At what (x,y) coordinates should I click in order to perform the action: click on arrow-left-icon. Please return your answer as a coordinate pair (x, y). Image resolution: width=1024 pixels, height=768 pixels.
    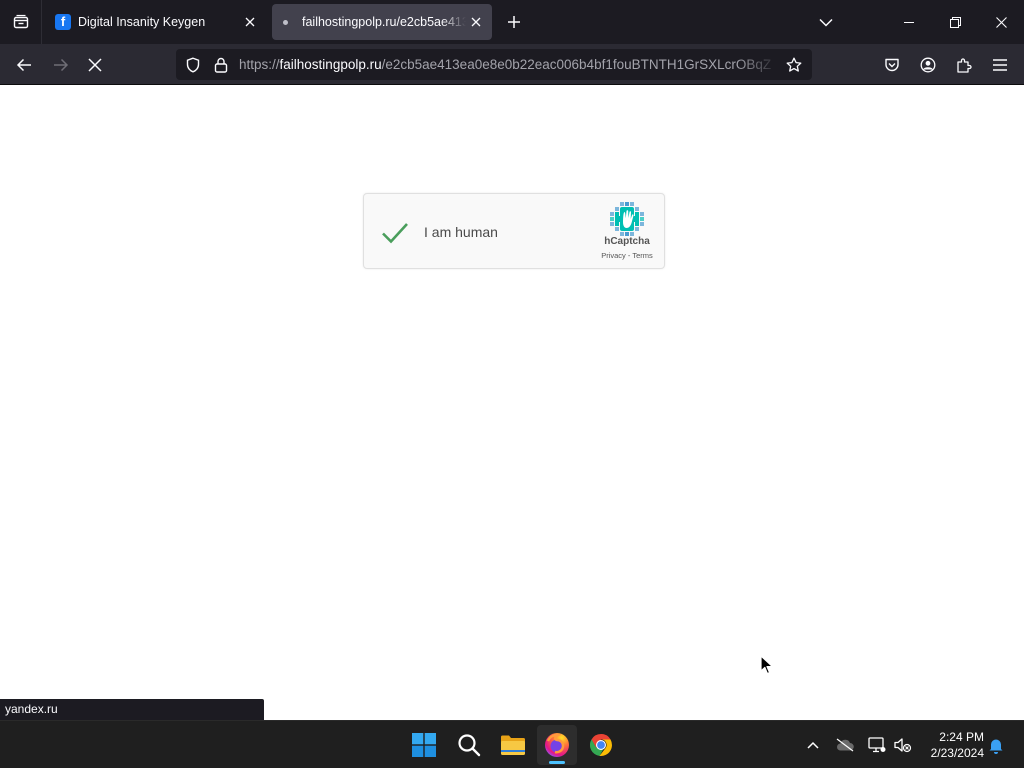
    Looking at the image, I should click on (23, 65).